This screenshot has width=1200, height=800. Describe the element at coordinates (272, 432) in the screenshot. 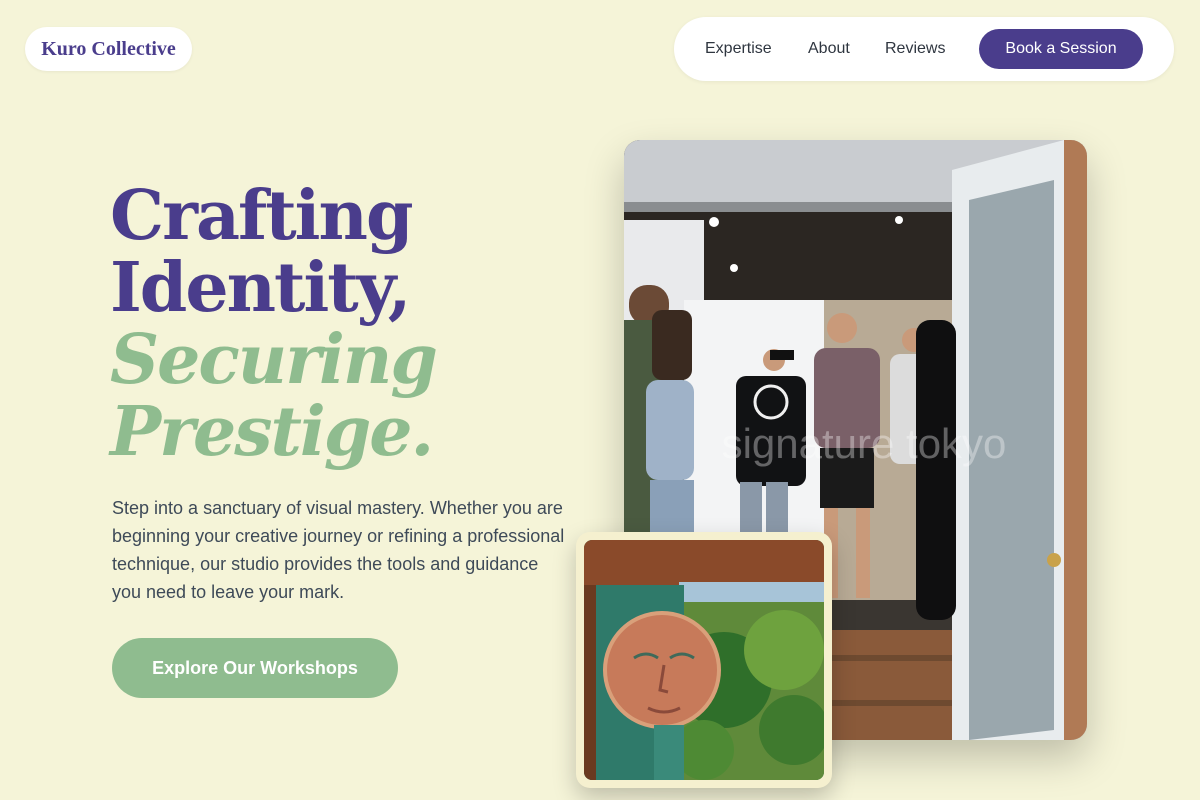

I see `headline-line-4: Prestige.` at that location.